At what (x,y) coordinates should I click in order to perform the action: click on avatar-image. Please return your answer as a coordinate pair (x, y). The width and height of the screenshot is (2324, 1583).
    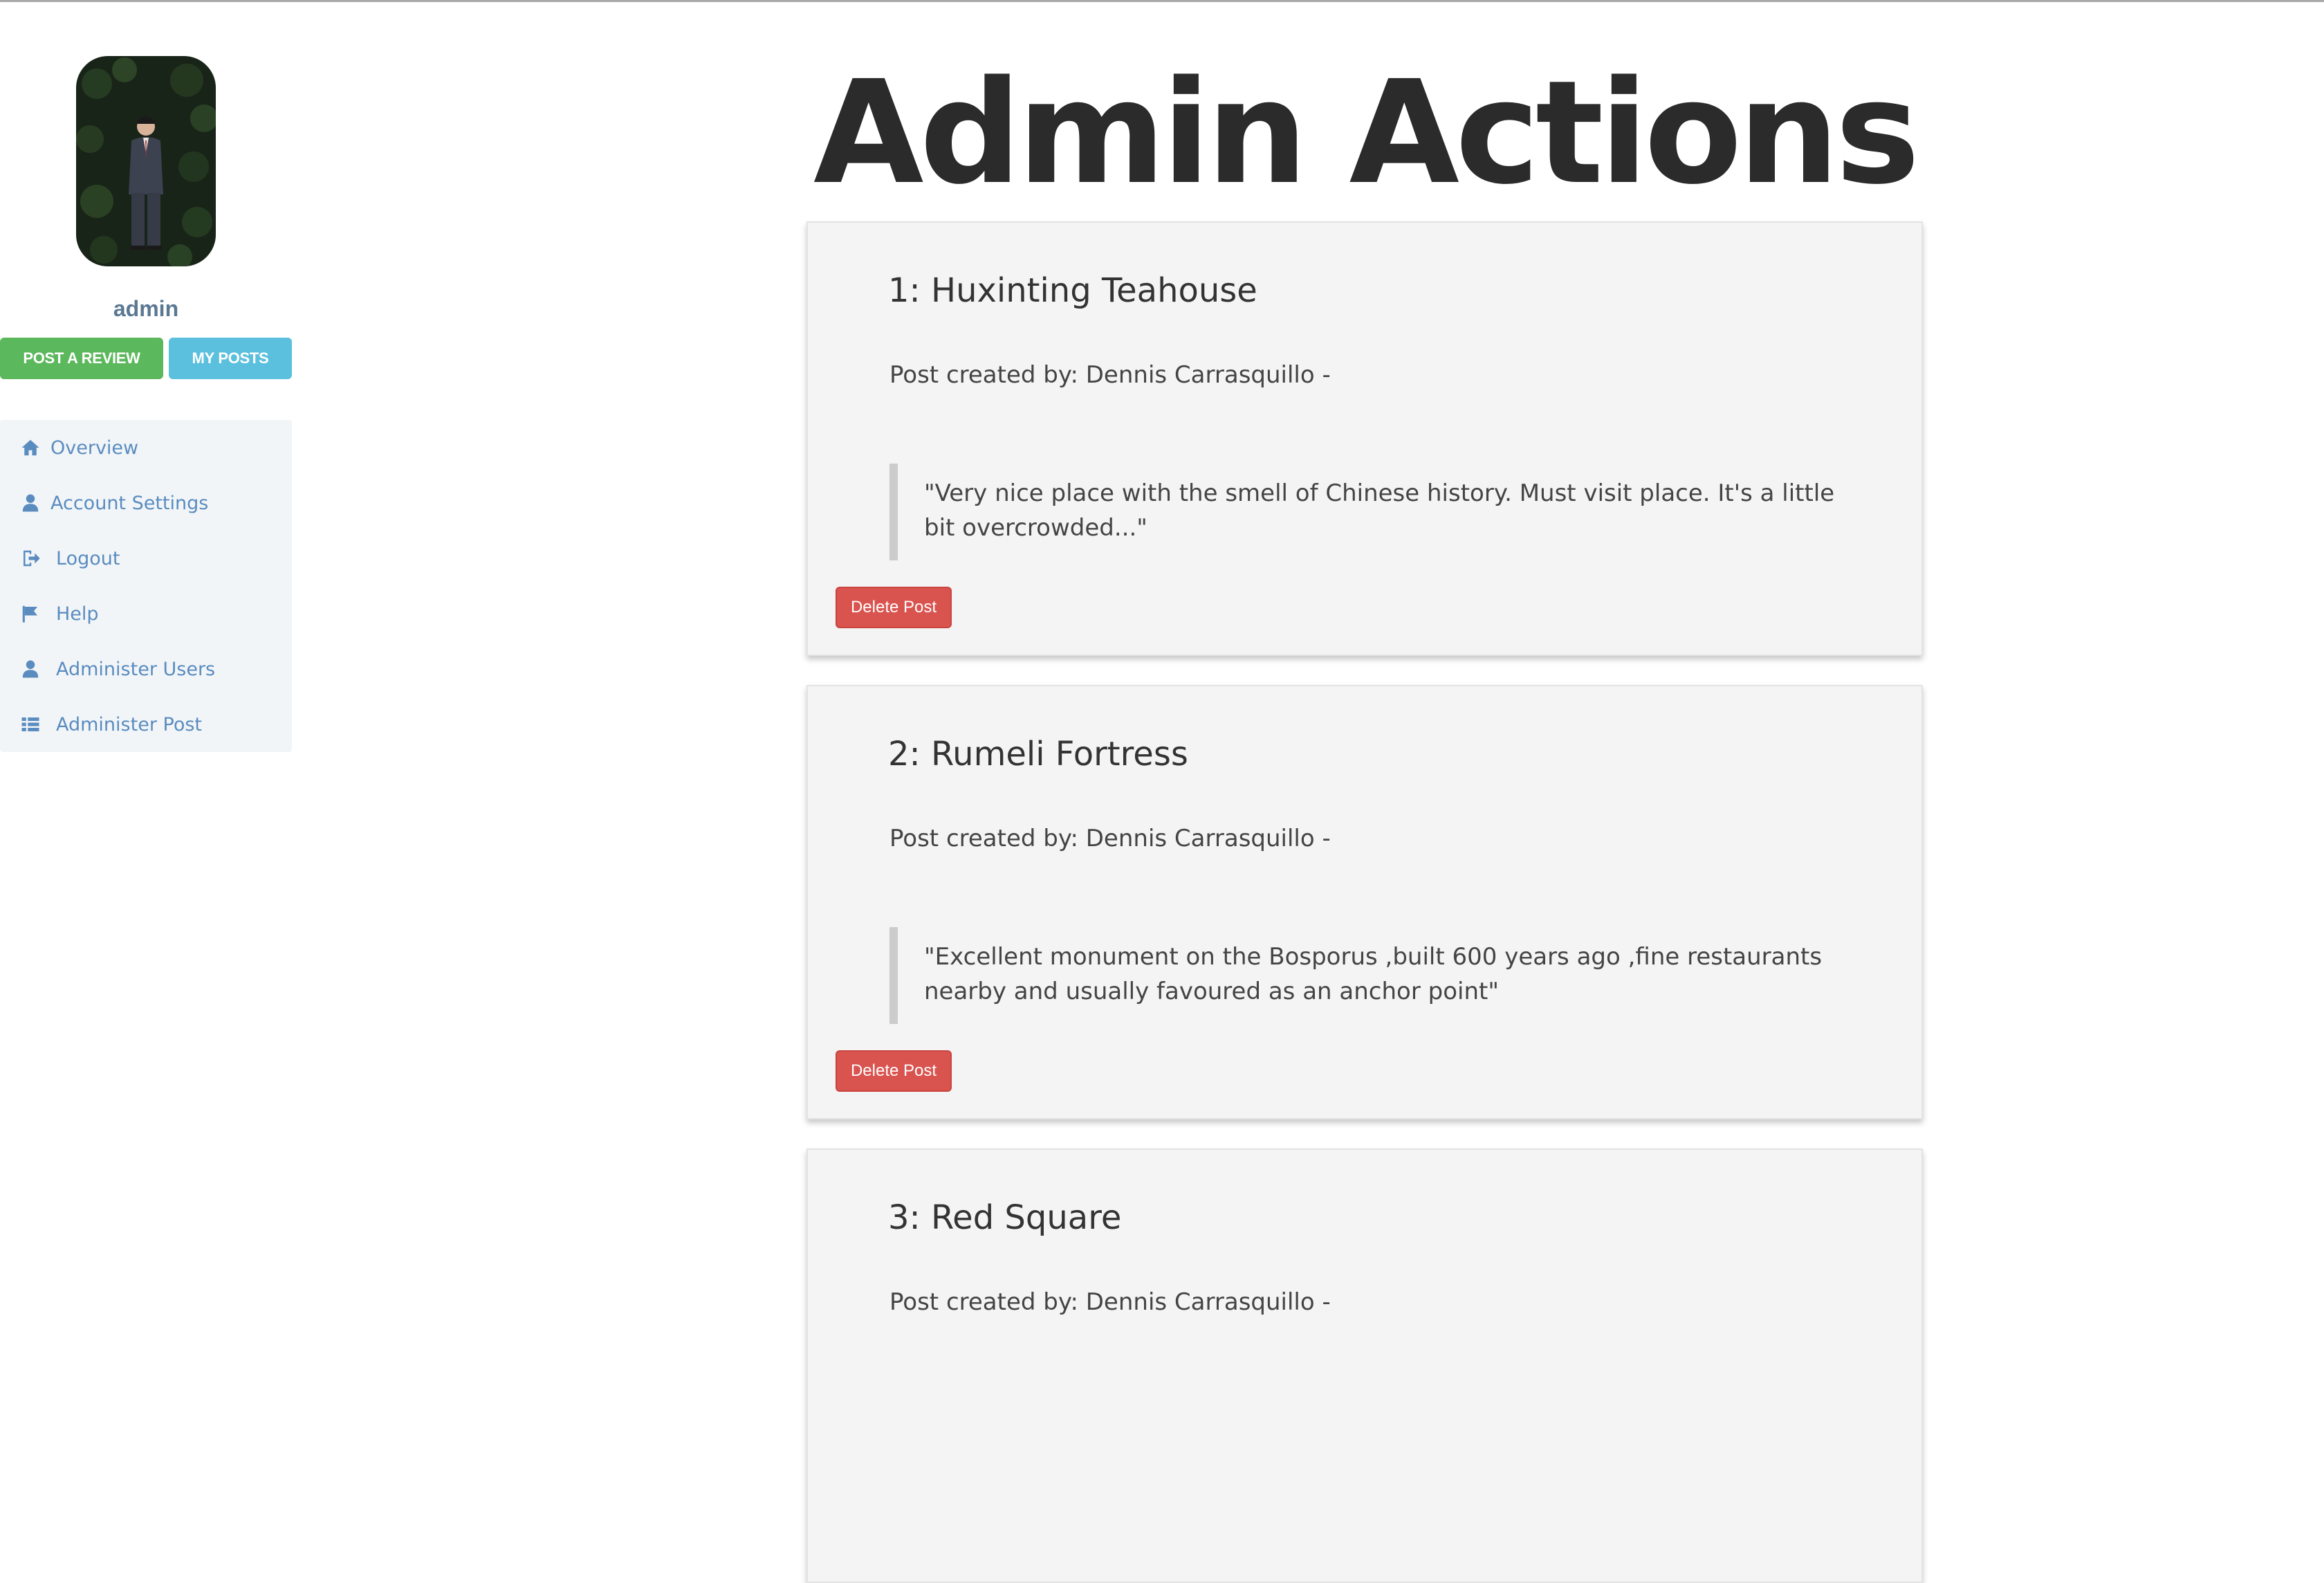
    Looking at the image, I should click on (146, 161).